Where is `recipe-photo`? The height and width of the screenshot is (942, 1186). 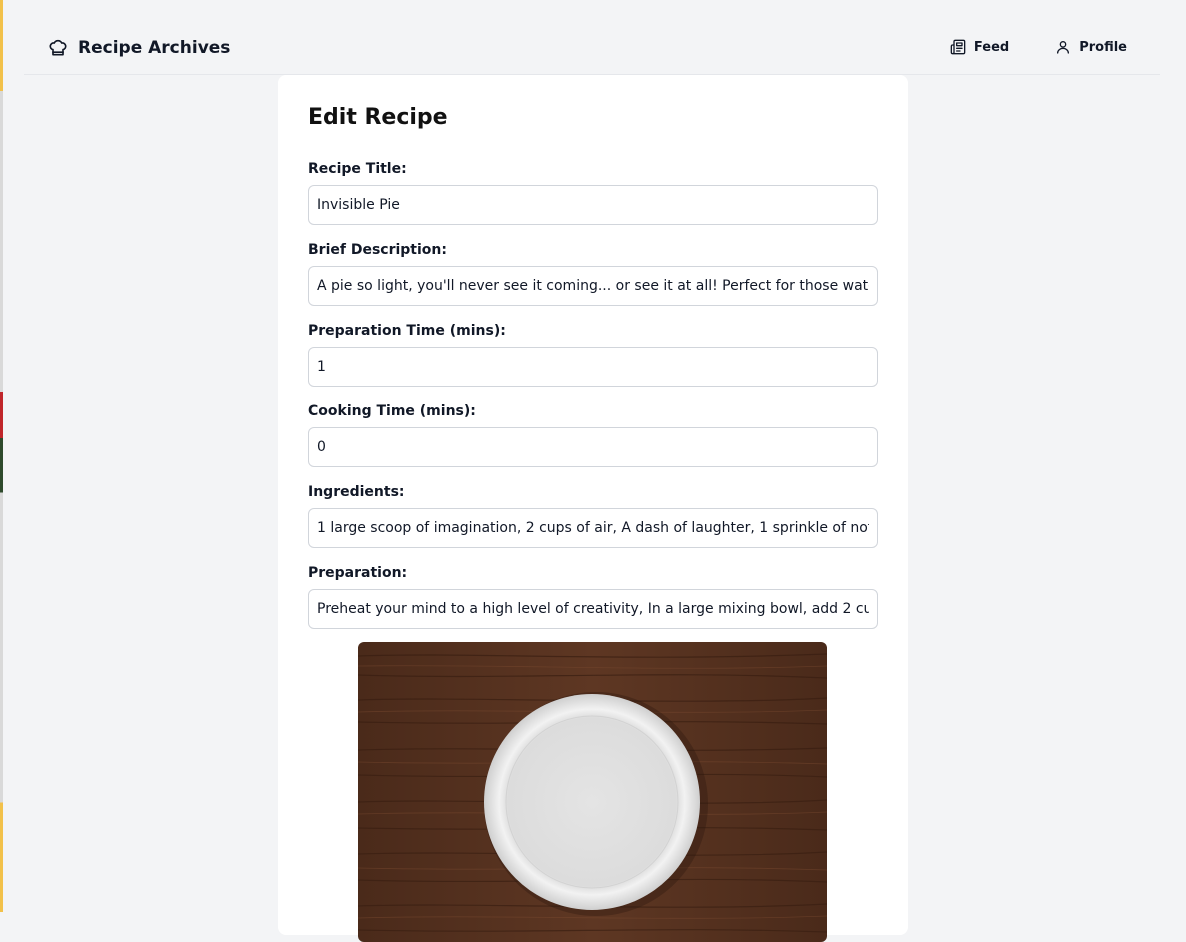 recipe-photo is located at coordinates (592, 792).